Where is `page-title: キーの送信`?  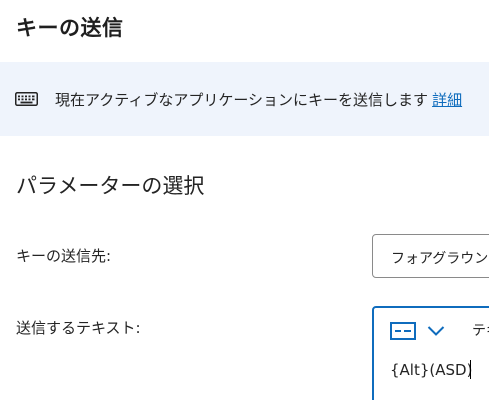 page-title: キーの送信 is located at coordinates (70, 28).